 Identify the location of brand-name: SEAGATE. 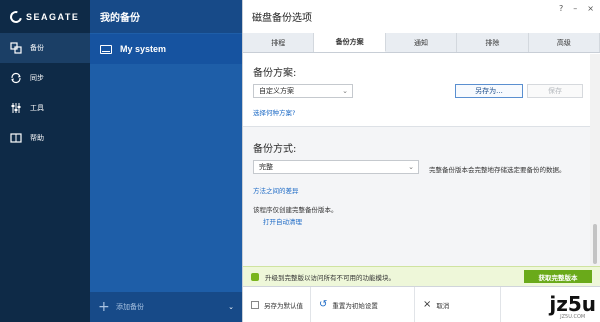
(53, 16).